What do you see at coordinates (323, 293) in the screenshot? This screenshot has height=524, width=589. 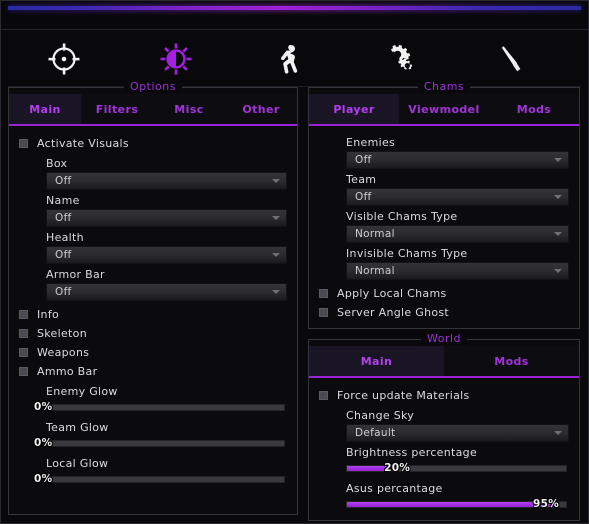 I see `checkbox-apply-local-chams` at bounding box center [323, 293].